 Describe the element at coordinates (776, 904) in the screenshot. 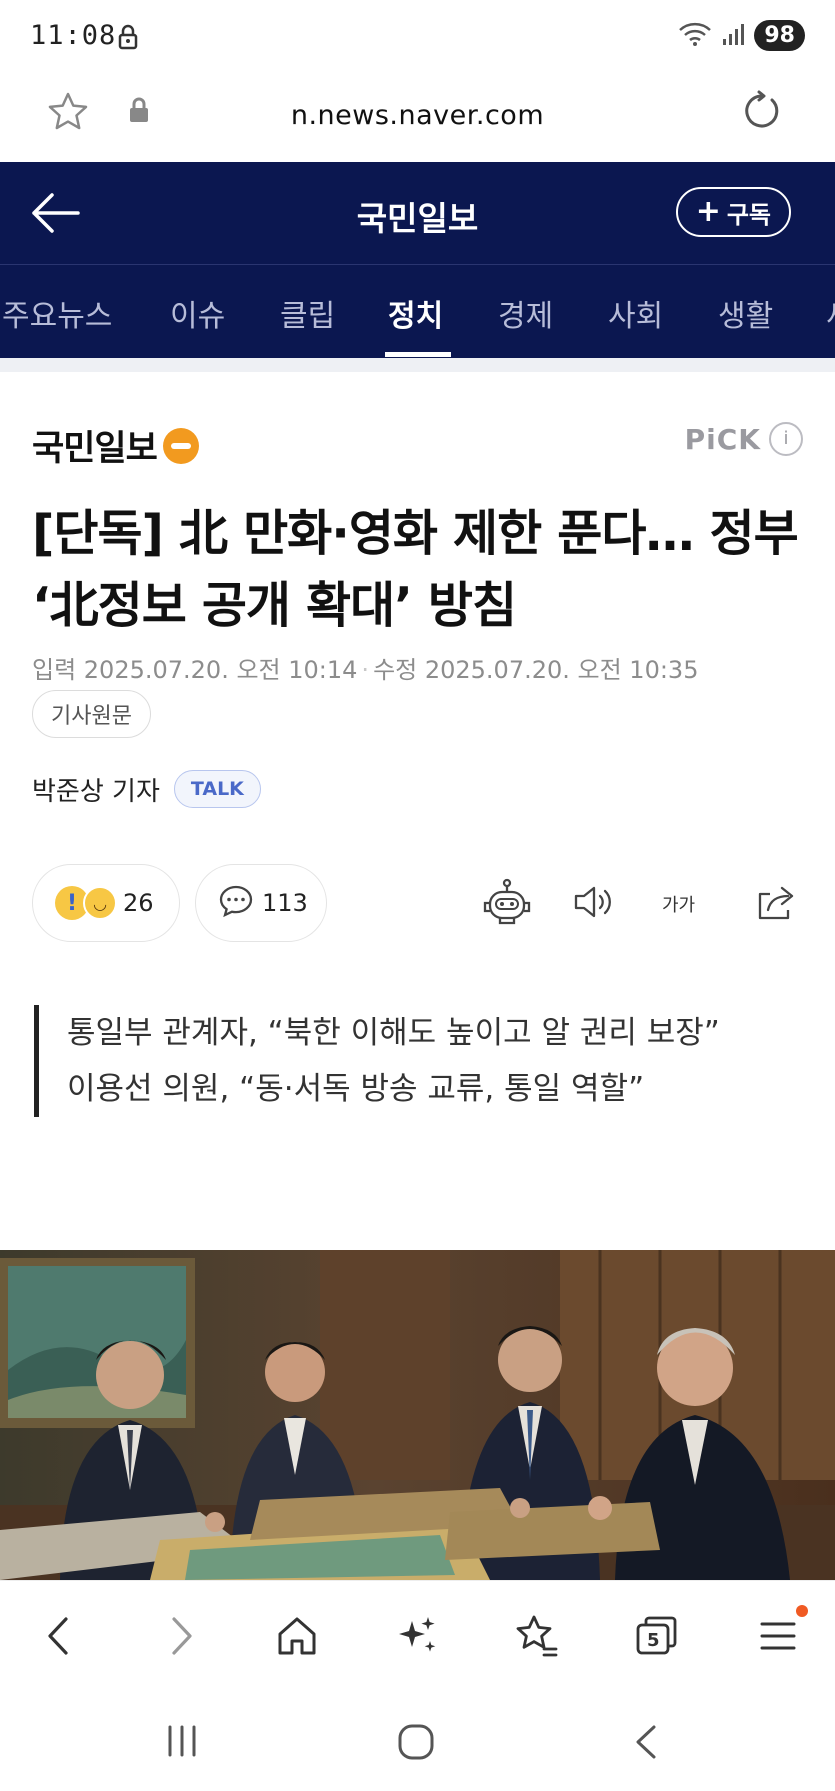

I see `share-icon` at that location.